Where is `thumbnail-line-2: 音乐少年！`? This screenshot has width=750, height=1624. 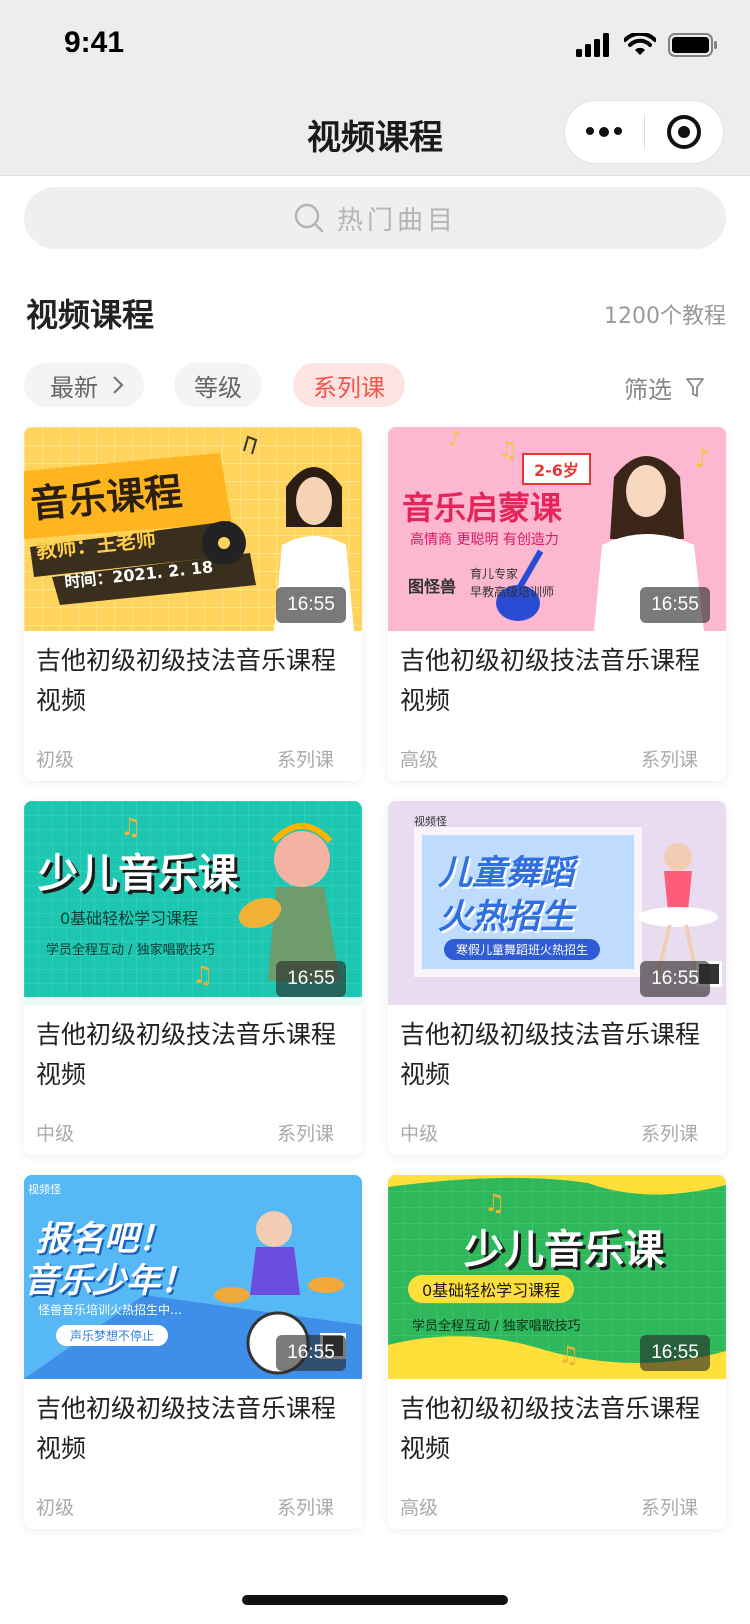
thumbnail-line-2: 音乐少年！ is located at coordinates (109, 1281).